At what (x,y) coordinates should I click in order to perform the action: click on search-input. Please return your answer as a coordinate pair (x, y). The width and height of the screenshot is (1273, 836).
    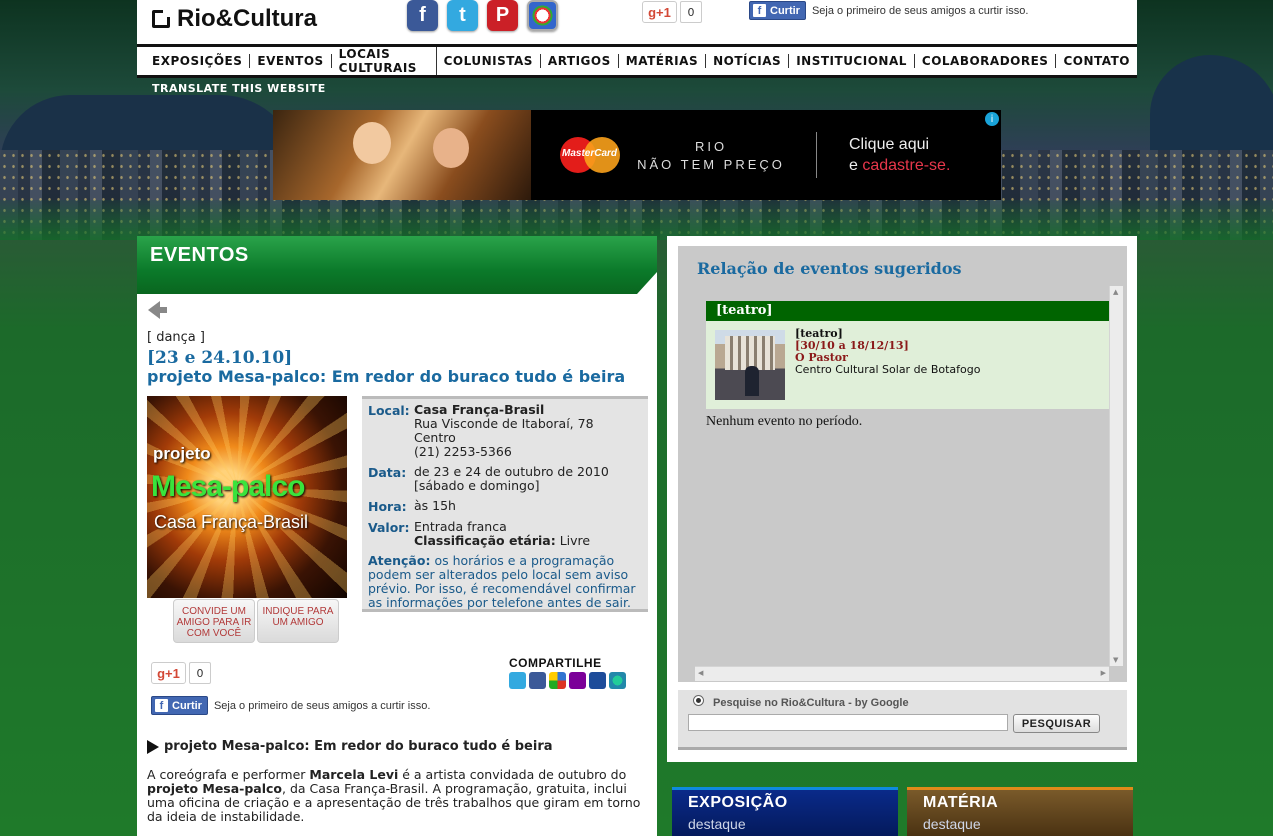
    Looking at the image, I should click on (848, 722).